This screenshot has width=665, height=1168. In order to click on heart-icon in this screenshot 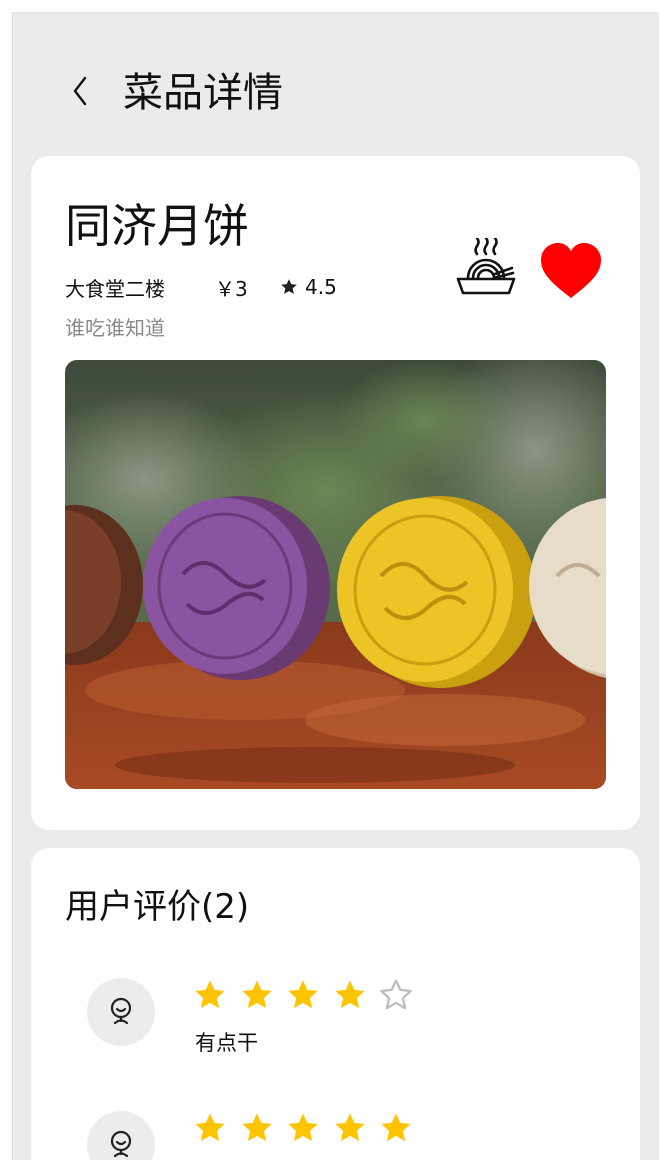, I will do `click(571, 270)`.